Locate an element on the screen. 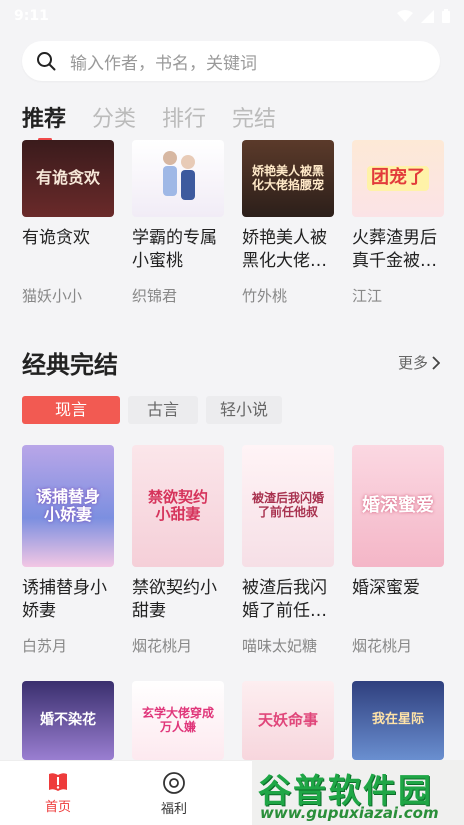 The image size is (464, 825). more-label: 更多 is located at coordinates (412, 363).